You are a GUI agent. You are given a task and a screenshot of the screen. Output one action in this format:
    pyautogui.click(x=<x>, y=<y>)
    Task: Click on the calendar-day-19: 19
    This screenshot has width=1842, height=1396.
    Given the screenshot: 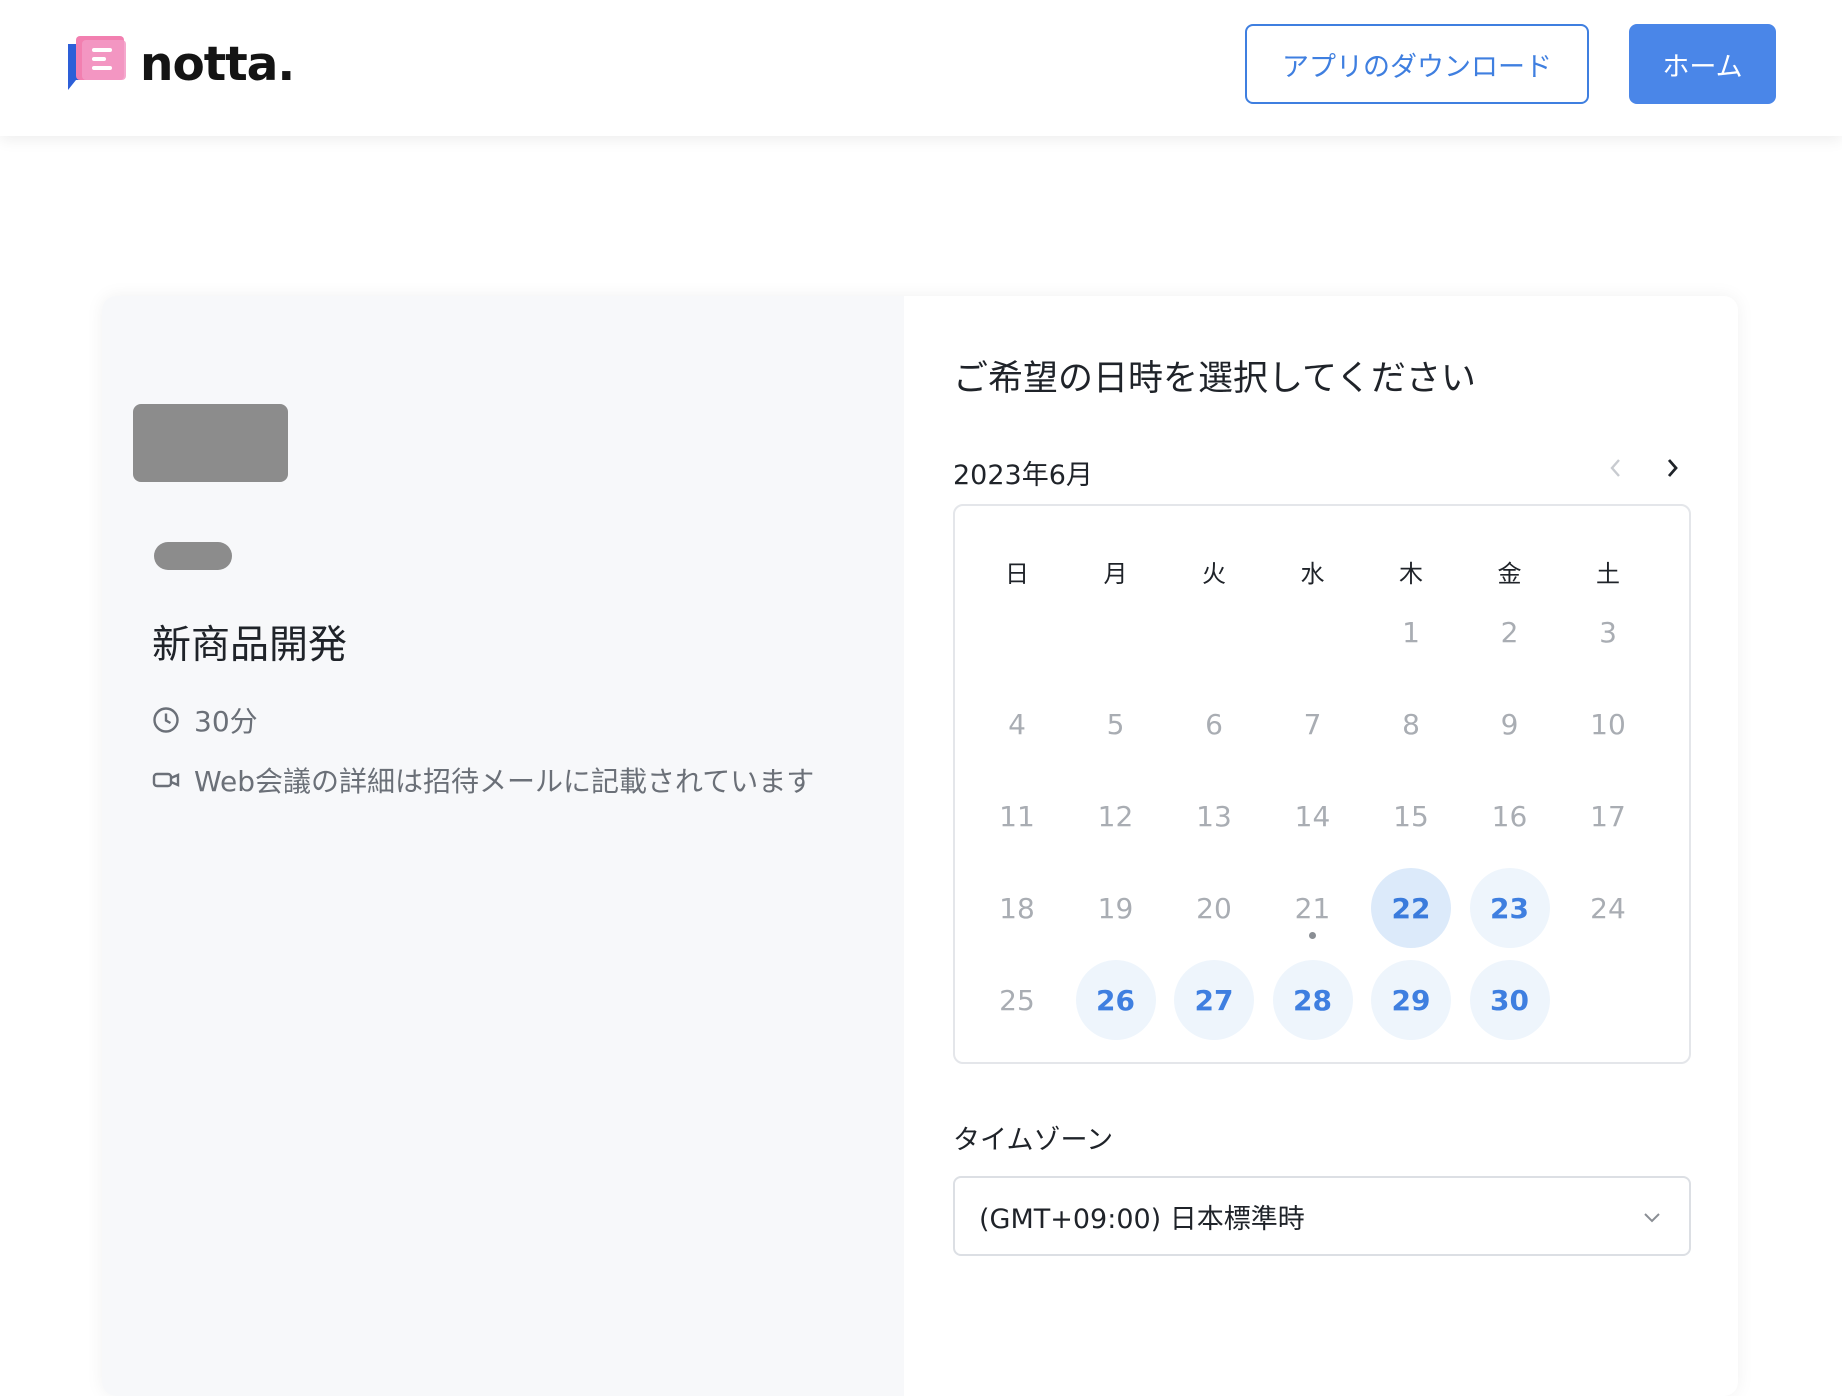 What is the action you would take?
    pyautogui.click(x=1115, y=908)
    